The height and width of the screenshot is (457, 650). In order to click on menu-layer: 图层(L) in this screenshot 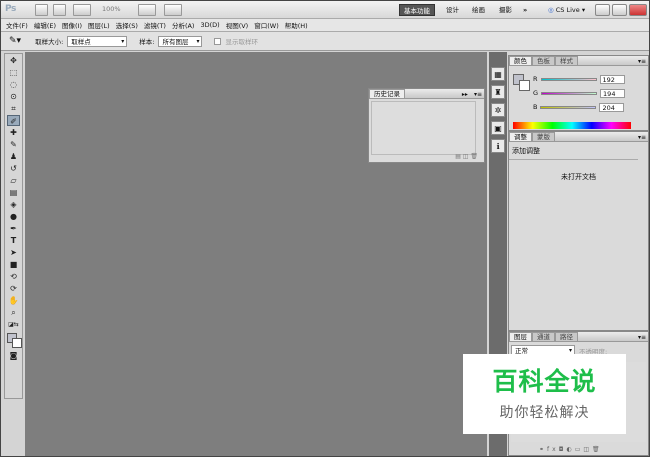, I will do `click(99, 25)`.